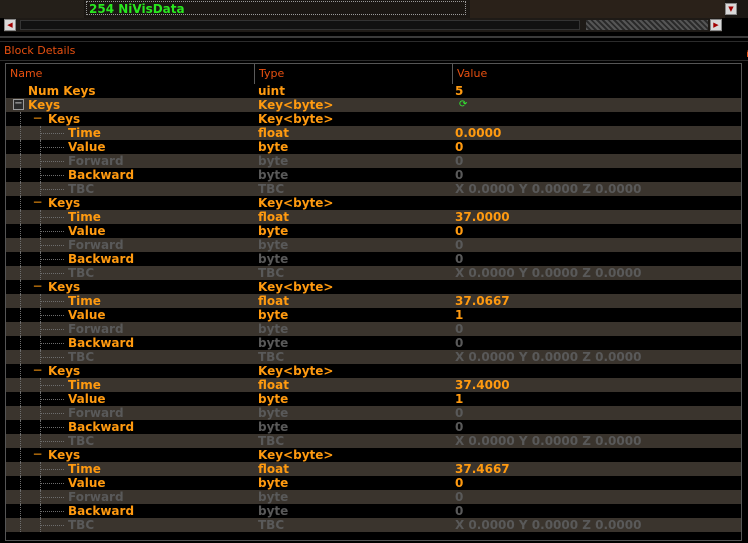 Image resolution: width=748 pixels, height=543 pixels. What do you see at coordinates (373, 105) in the screenshot?
I see `table-row: − Keys Key<byte> ⟳` at bounding box center [373, 105].